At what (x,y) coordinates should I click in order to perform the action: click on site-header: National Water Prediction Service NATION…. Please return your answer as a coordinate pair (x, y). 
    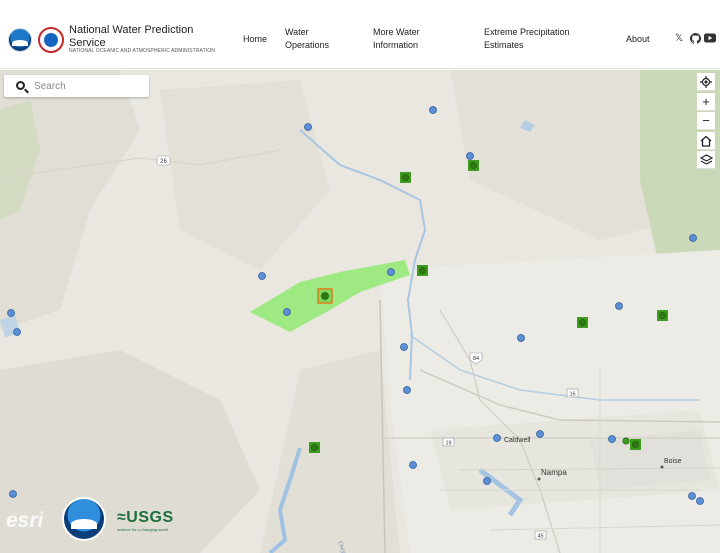
    Looking at the image, I should click on (360, 34).